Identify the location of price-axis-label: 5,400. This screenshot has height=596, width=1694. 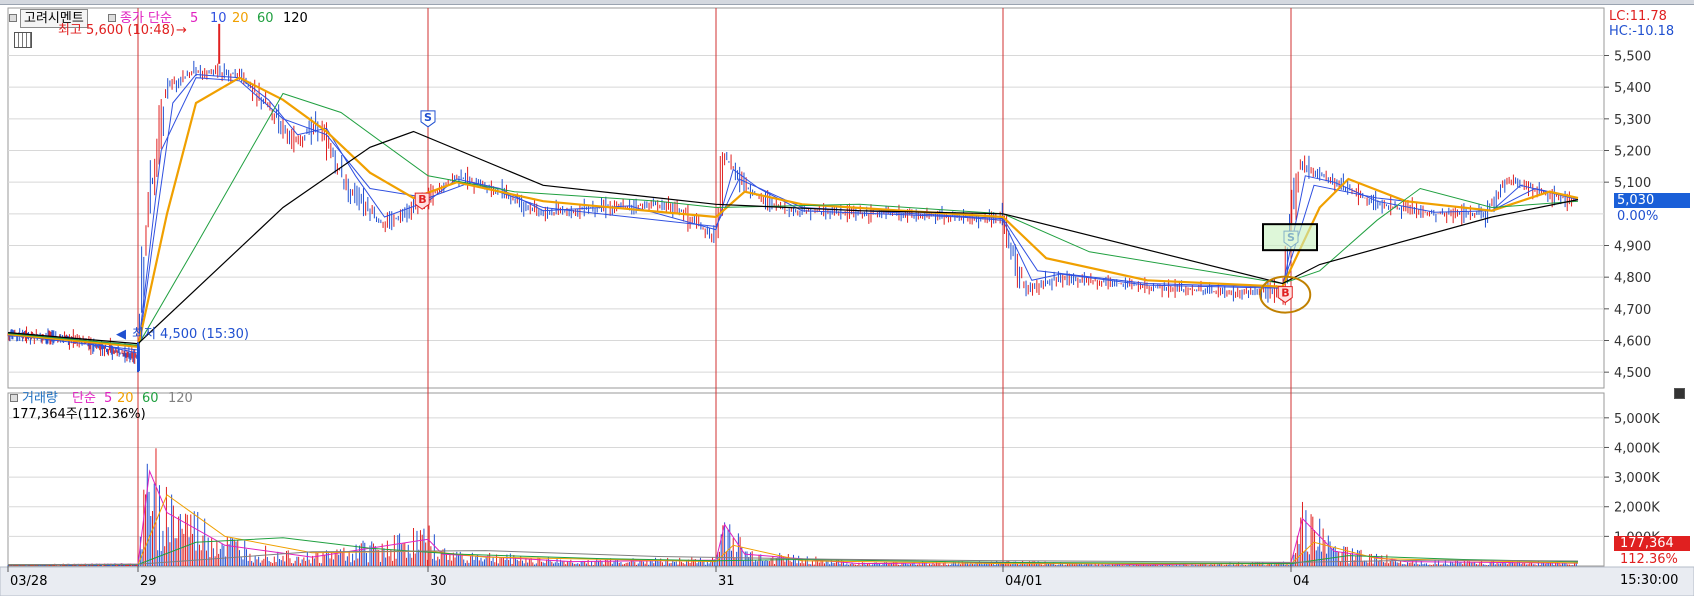
(1632, 88).